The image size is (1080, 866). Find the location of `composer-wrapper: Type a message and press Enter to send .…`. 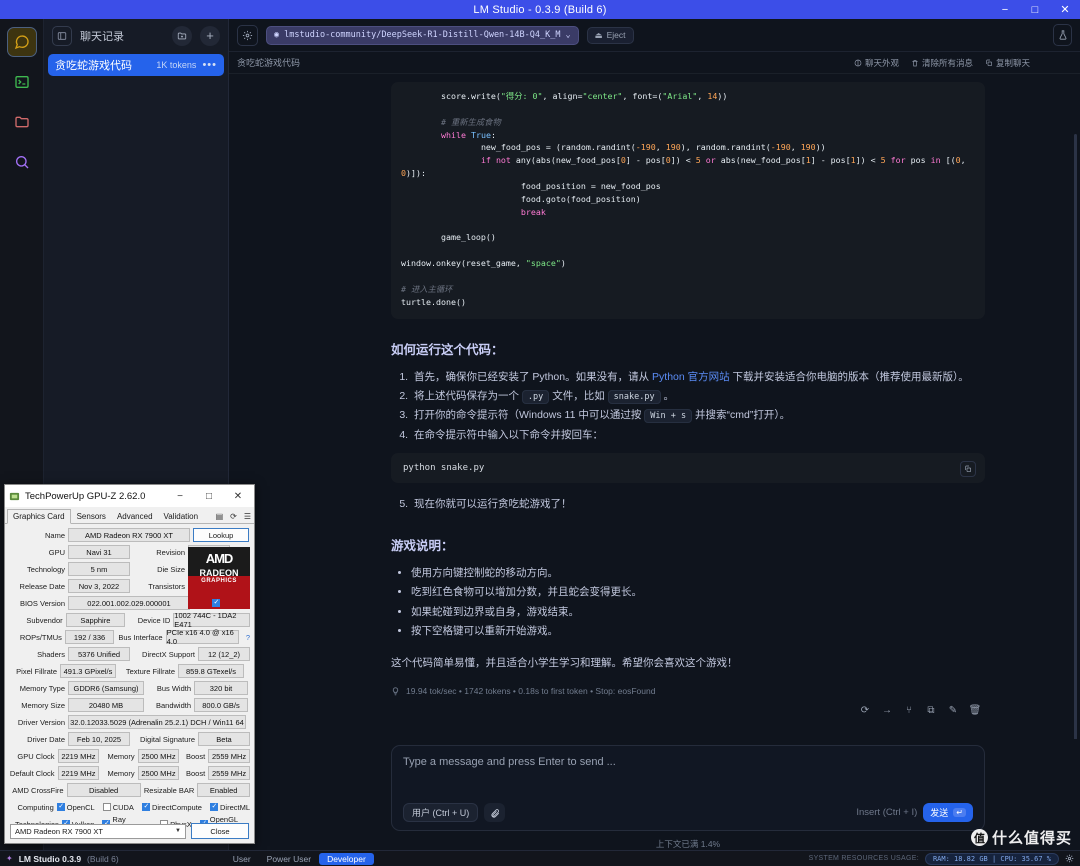

composer-wrapper: Type a message and press Enter to send .… is located at coordinates (654, 794).